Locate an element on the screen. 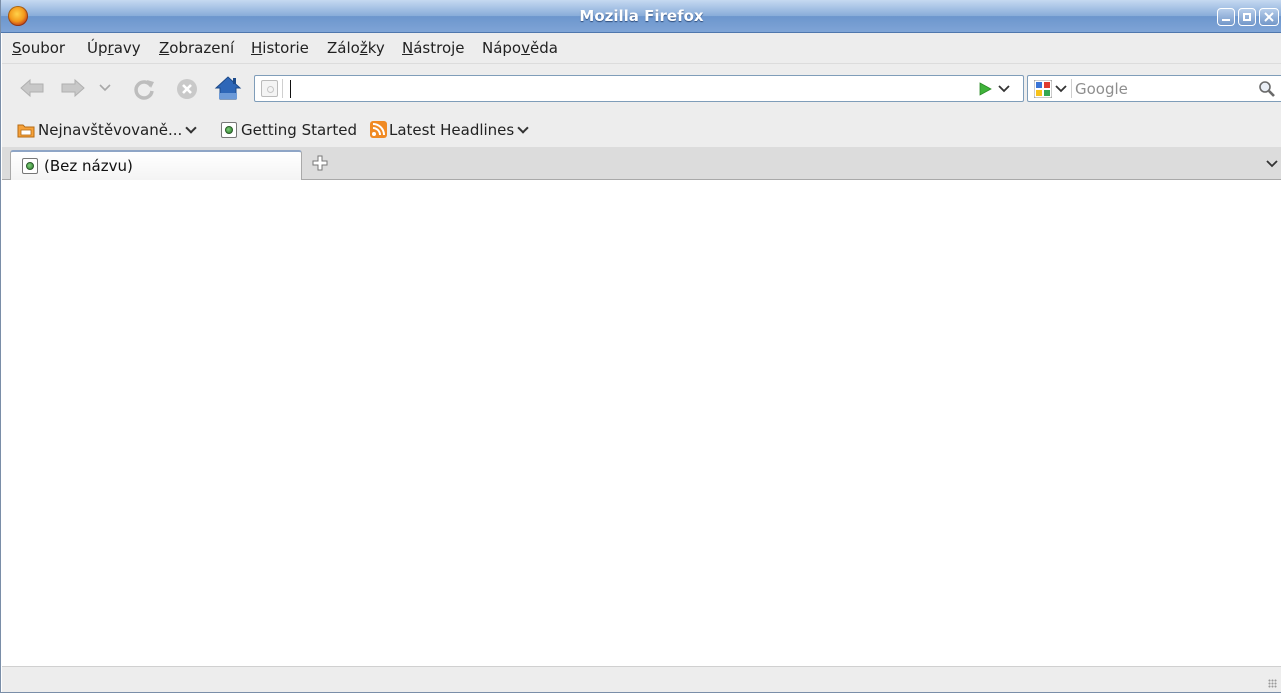 The height and width of the screenshot is (693, 1281). page-icon is located at coordinates (229, 130).